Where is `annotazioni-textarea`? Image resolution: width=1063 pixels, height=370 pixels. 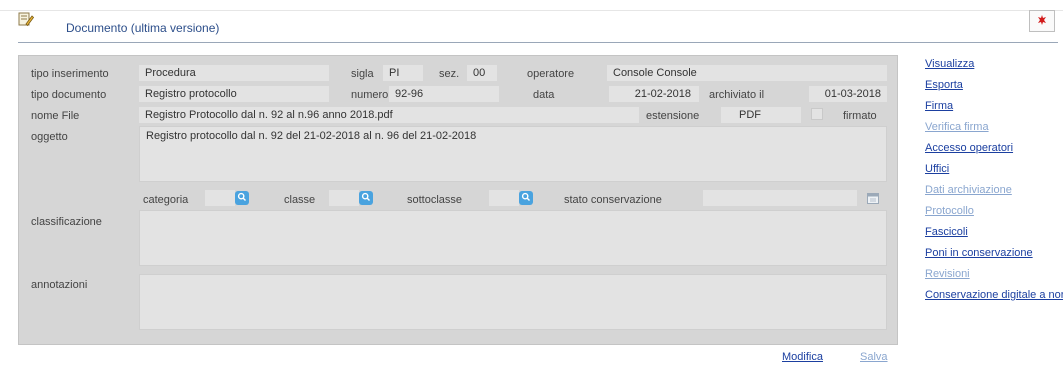
annotazioni-textarea is located at coordinates (513, 302).